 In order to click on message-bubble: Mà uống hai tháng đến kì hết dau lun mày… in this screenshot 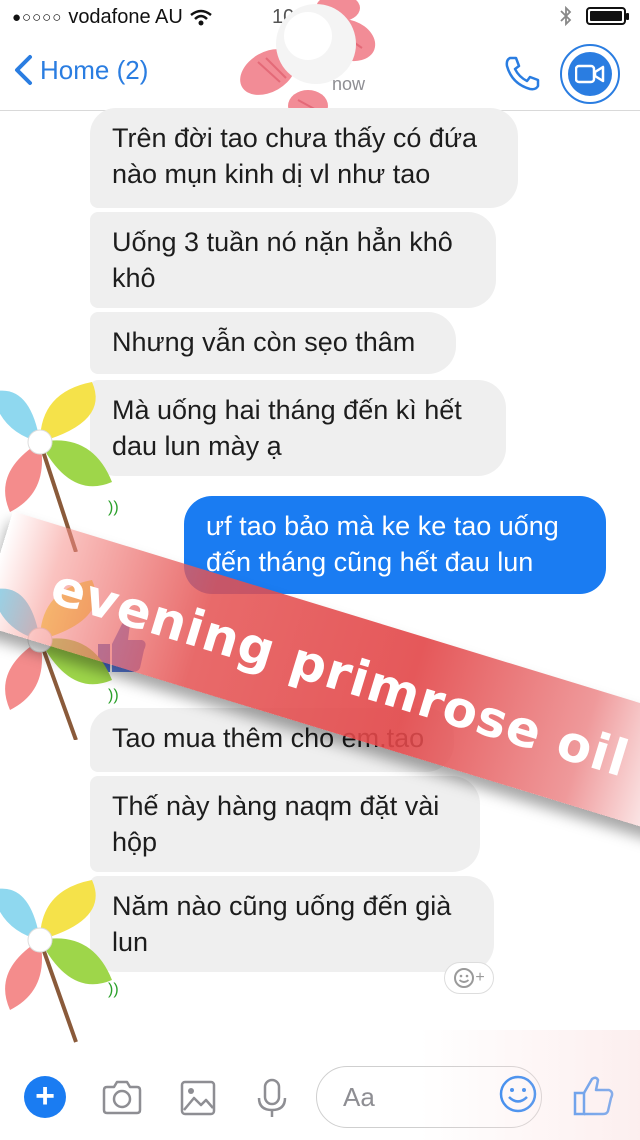, I will do `click(298, 428)`.